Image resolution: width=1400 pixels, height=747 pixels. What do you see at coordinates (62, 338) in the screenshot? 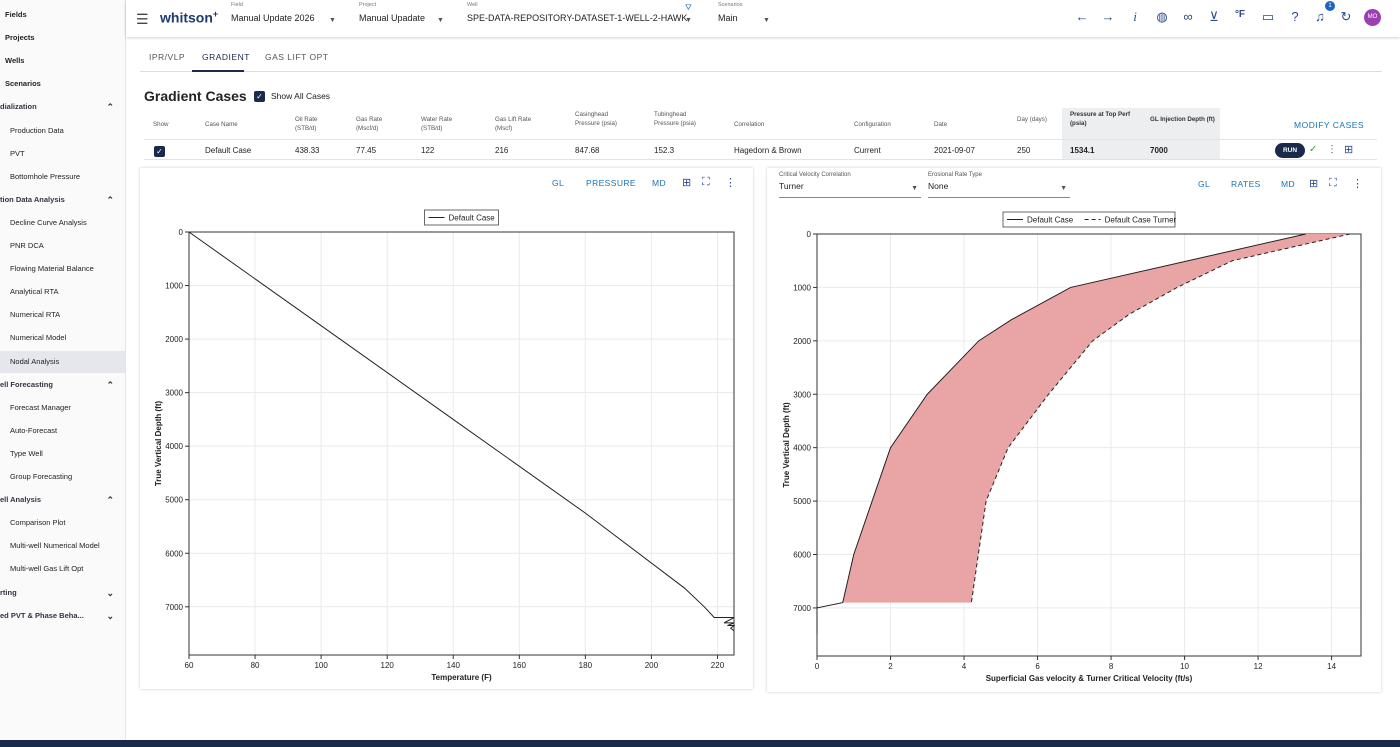
I see `sidebar-item: Numerical Model` at bounding box center [62, 338].